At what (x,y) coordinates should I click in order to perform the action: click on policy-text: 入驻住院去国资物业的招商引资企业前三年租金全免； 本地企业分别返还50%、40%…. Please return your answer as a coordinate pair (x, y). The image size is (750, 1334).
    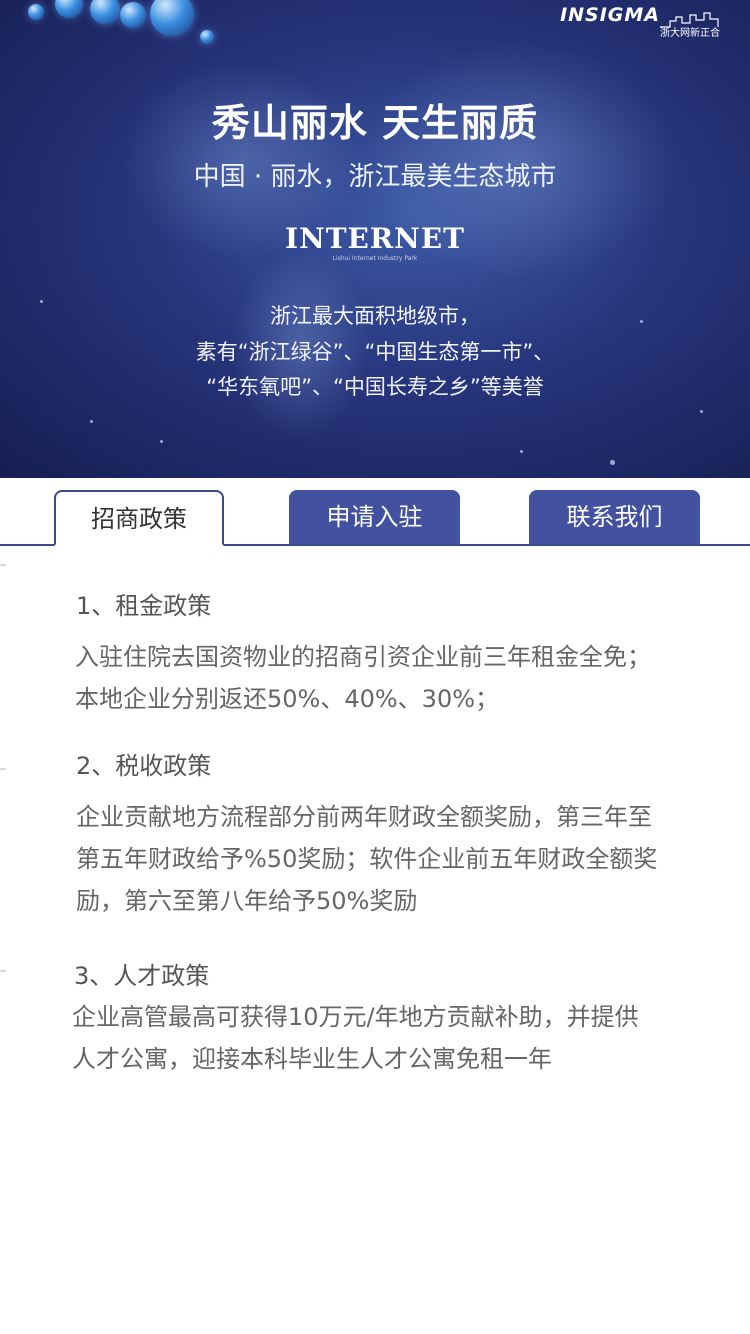
    Looking at the image, I should click on (395, 678).